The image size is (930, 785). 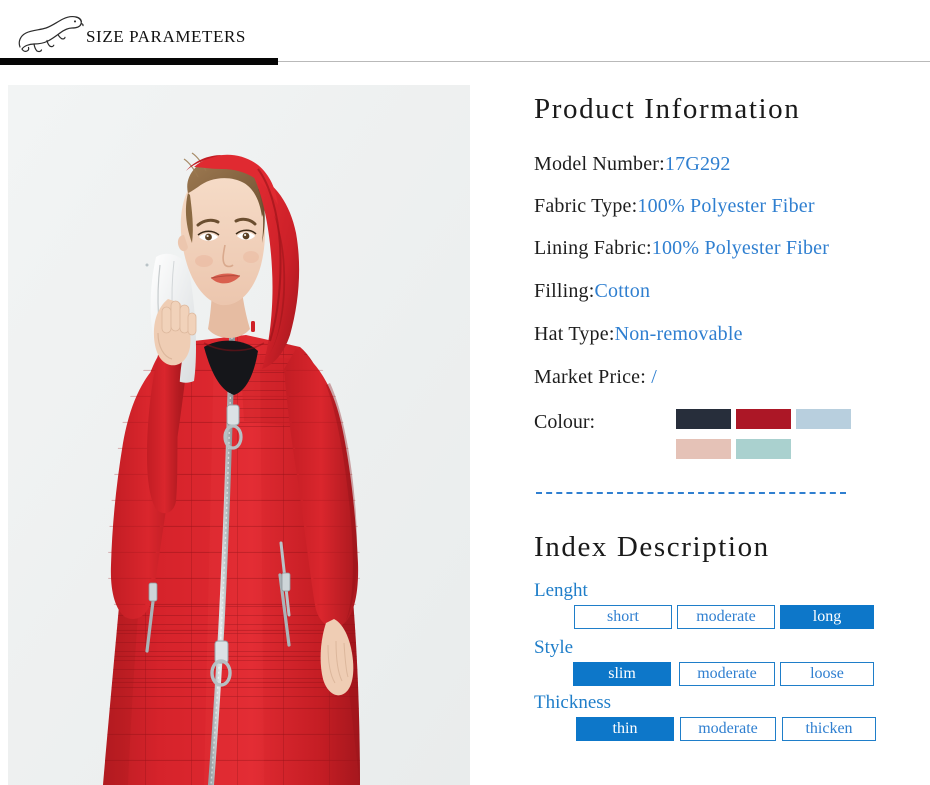 What do you see at coordinates (573, 702) in the screenshot?
I see `index-group-label: Thickness` at bounding box center [573, 702].